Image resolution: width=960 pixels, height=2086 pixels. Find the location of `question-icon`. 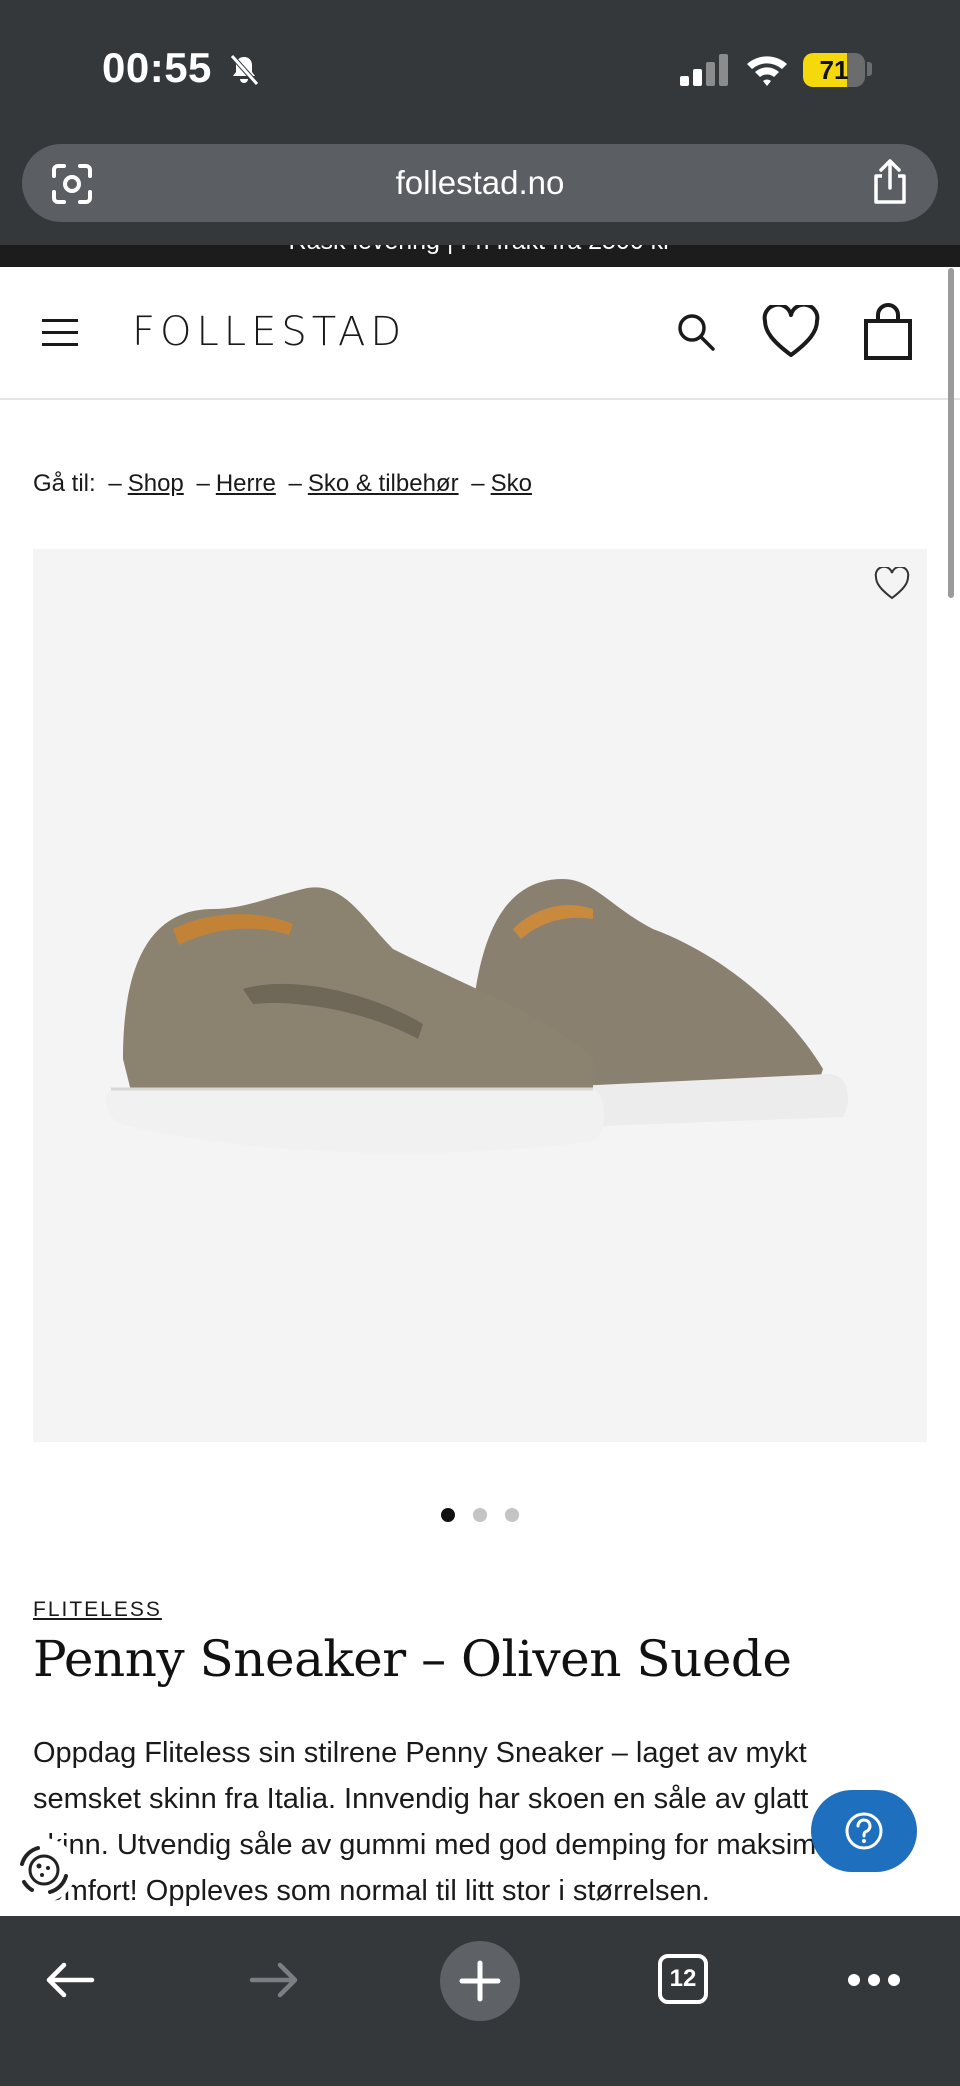

question-icon is located at coordinates (864, 1831).